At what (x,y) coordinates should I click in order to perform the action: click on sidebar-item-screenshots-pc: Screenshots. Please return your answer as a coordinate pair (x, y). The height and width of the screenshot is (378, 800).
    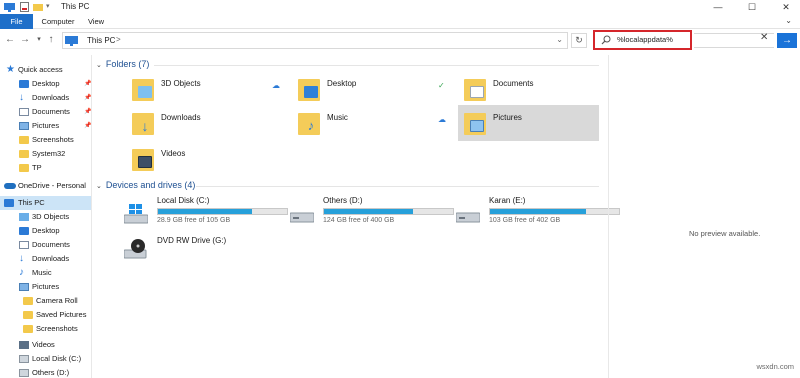
    Looking at the image, I should click on (45, 329).